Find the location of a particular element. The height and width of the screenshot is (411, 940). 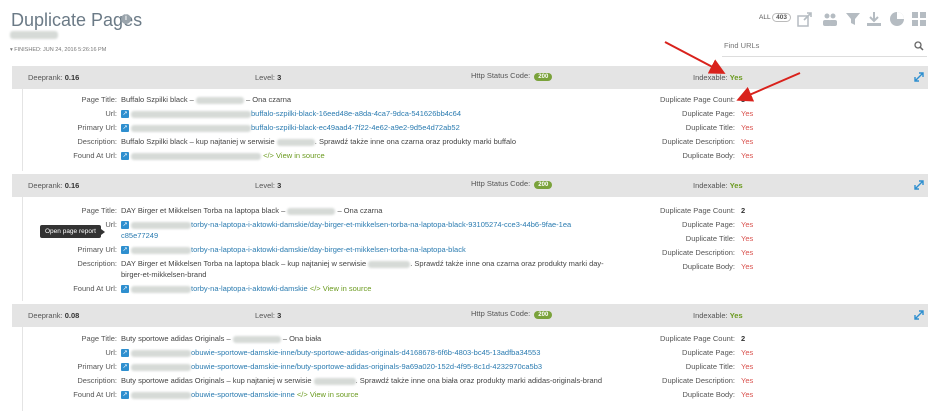

all-label: ALL is located at coordinates (765, 17).